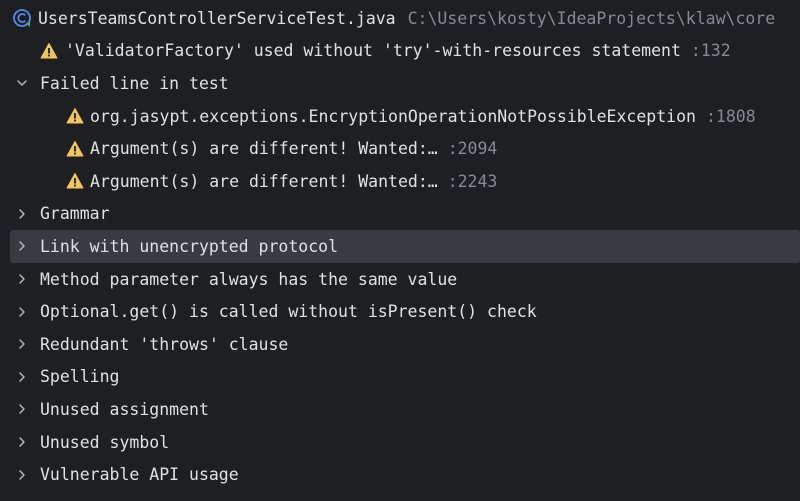  What do you see at coordinates (472, 149) in the screenshot?
I see `failed-test-line: :2094` at bounding box center [472, 149].